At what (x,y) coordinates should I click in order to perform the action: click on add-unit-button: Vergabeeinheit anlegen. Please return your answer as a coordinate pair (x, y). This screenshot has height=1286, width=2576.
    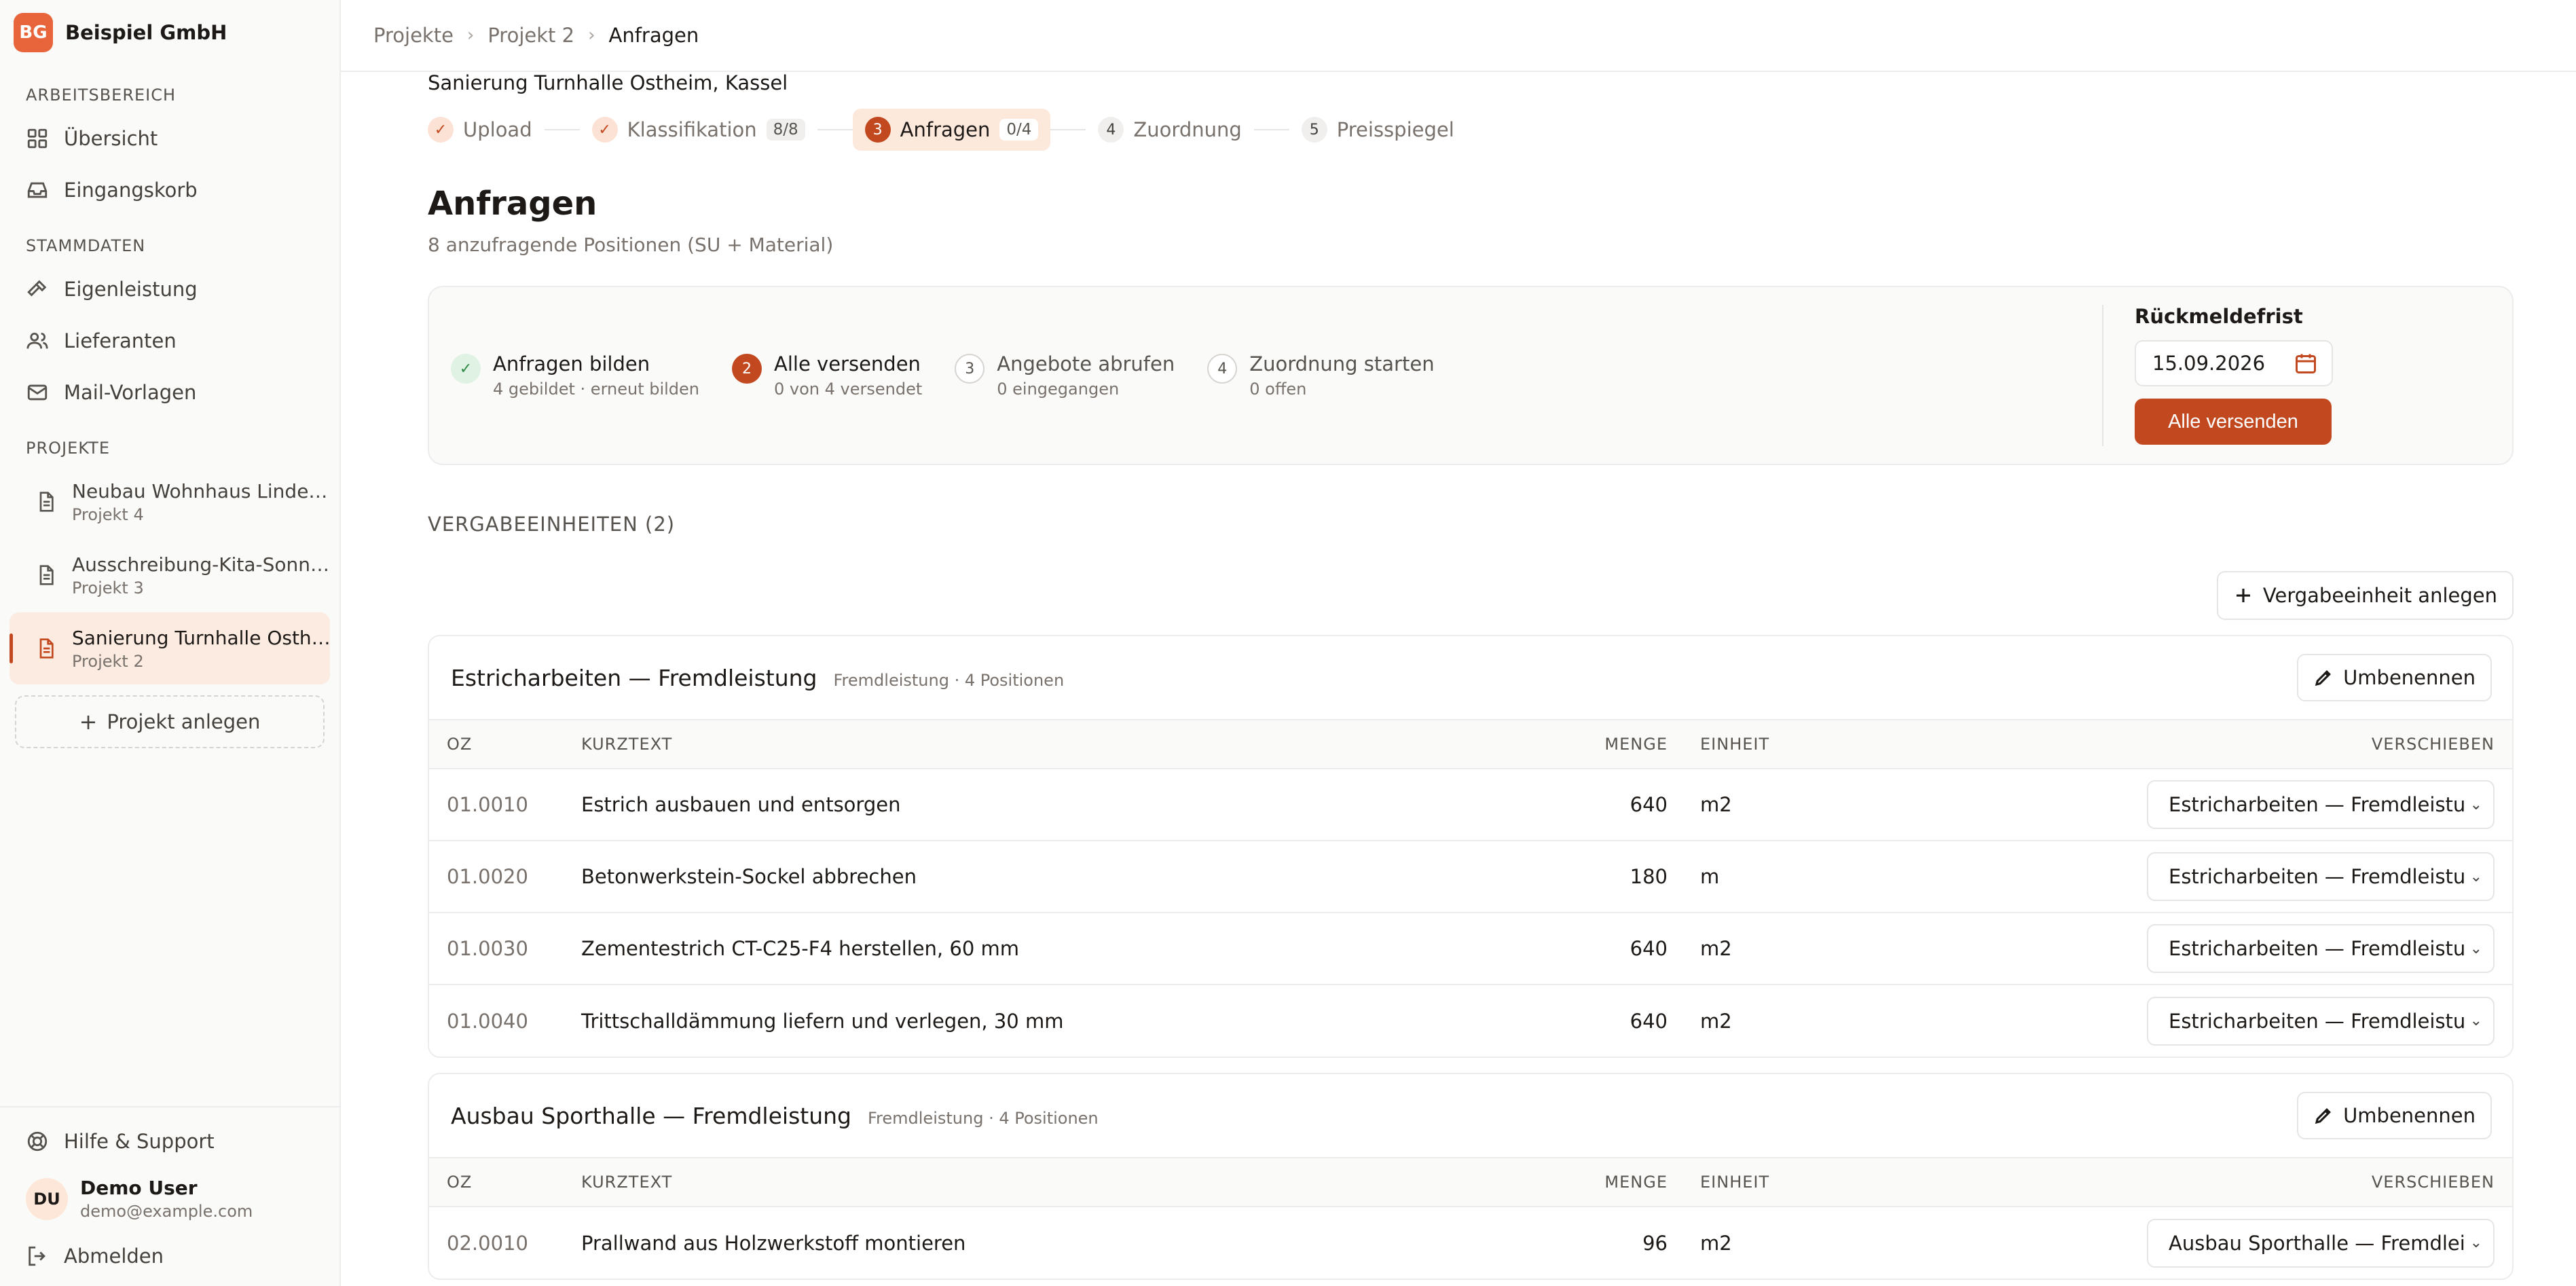
    Looking at the image, I should click on (2365, 595).